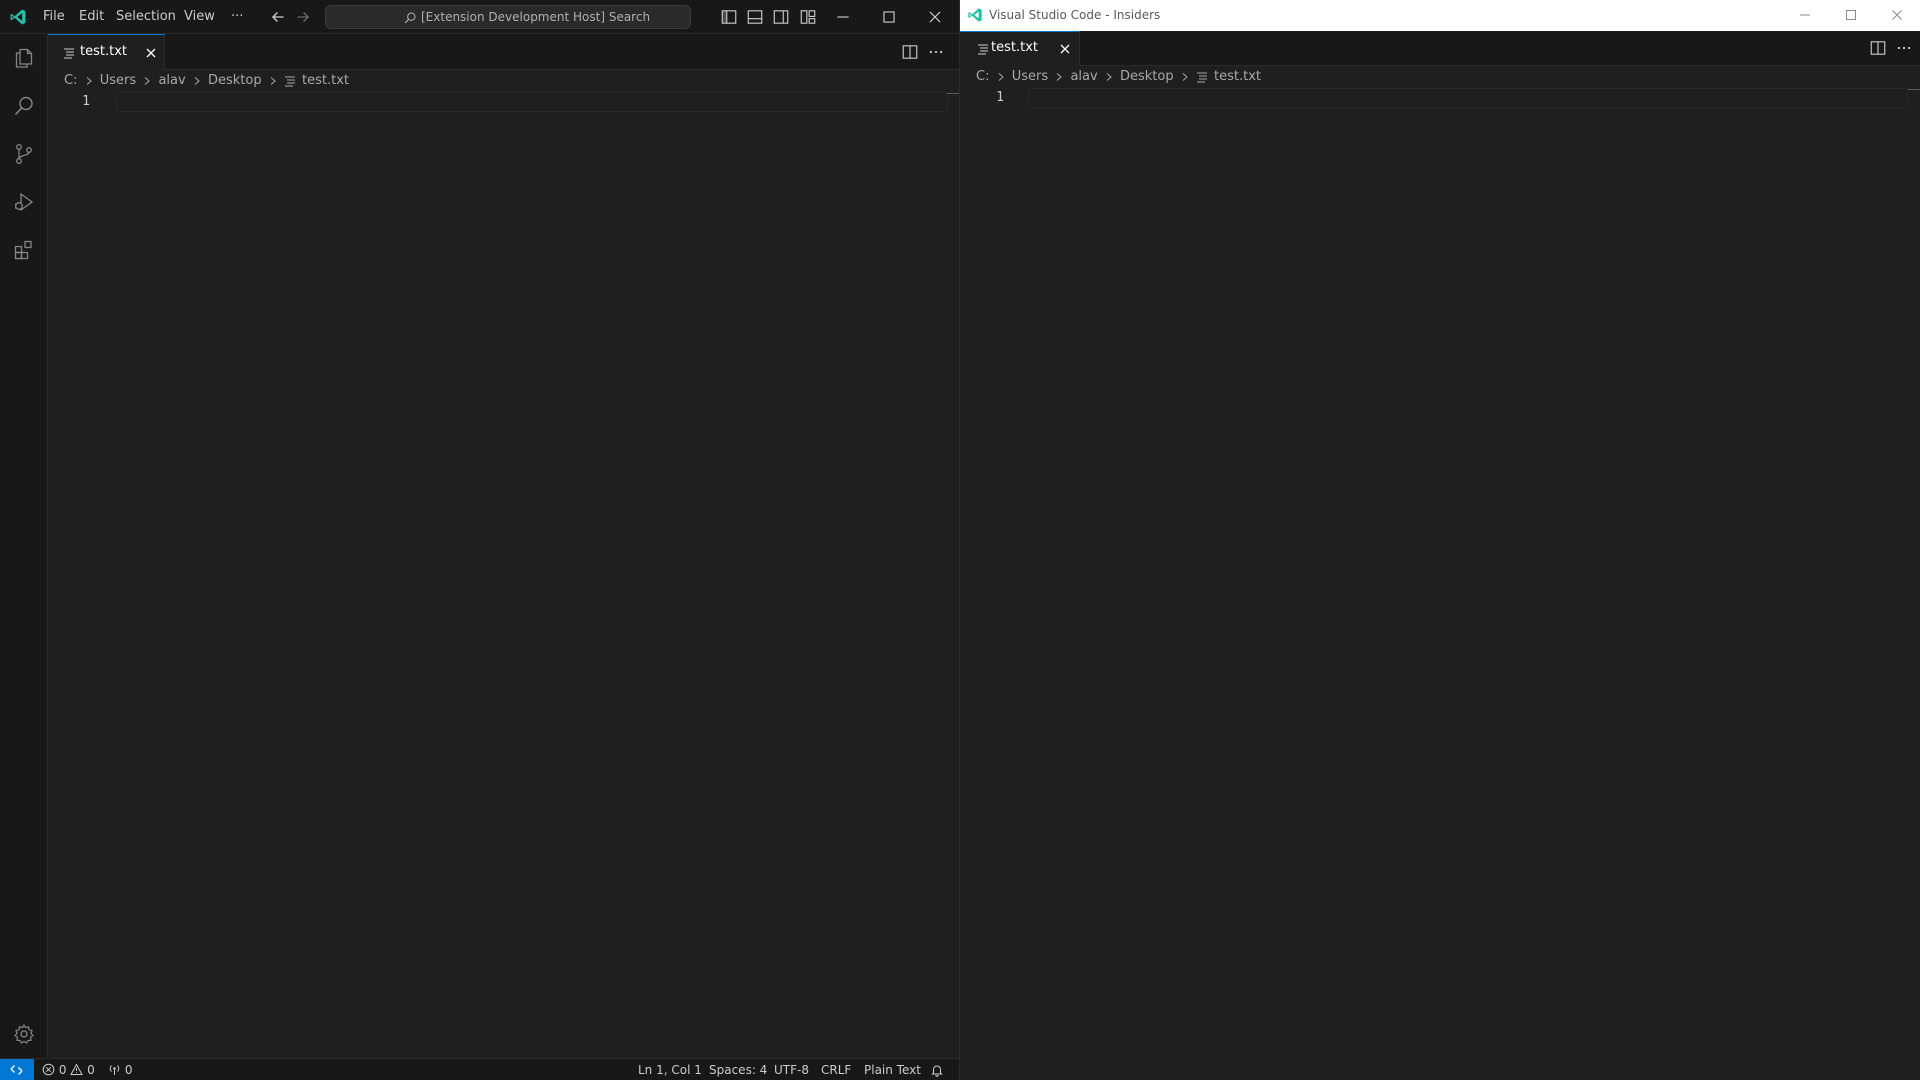 This screenshot has width=1920, height=1080. Describe the element at coordinates (1897, 15) in the screenshot. I see `close-button` at that location.